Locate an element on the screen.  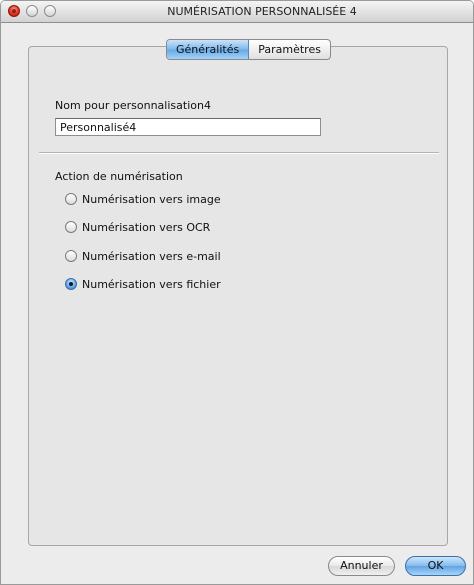
radio-label: Numérisation vers OCR is located at coordinates (146, 227).